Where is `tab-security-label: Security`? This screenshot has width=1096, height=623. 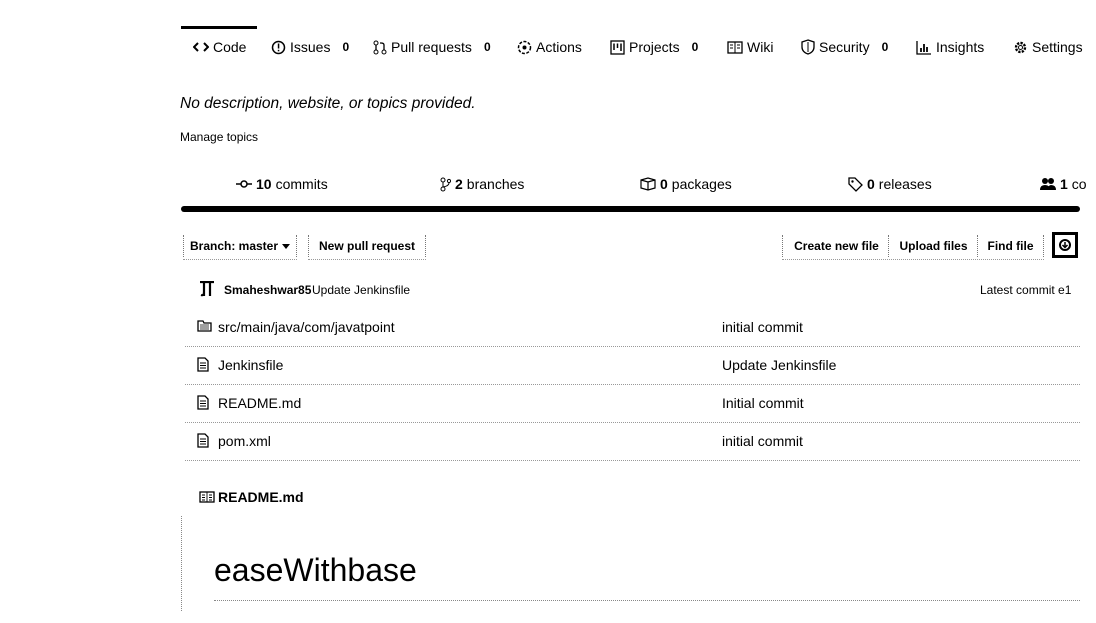
tab-security-label: Security is located at coordinates (844, 47).